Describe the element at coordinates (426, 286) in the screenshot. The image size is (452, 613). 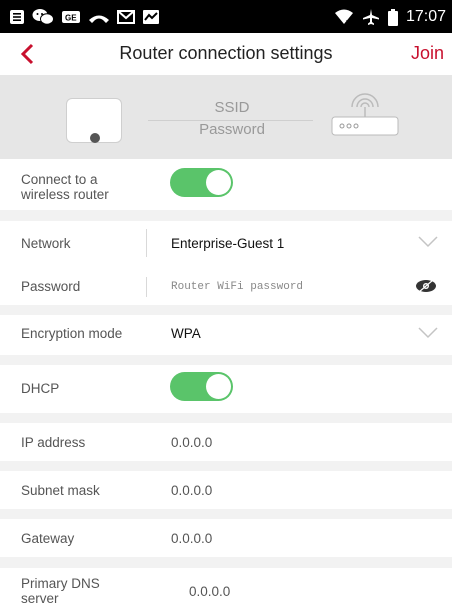
I see `eye-icon` at that location.